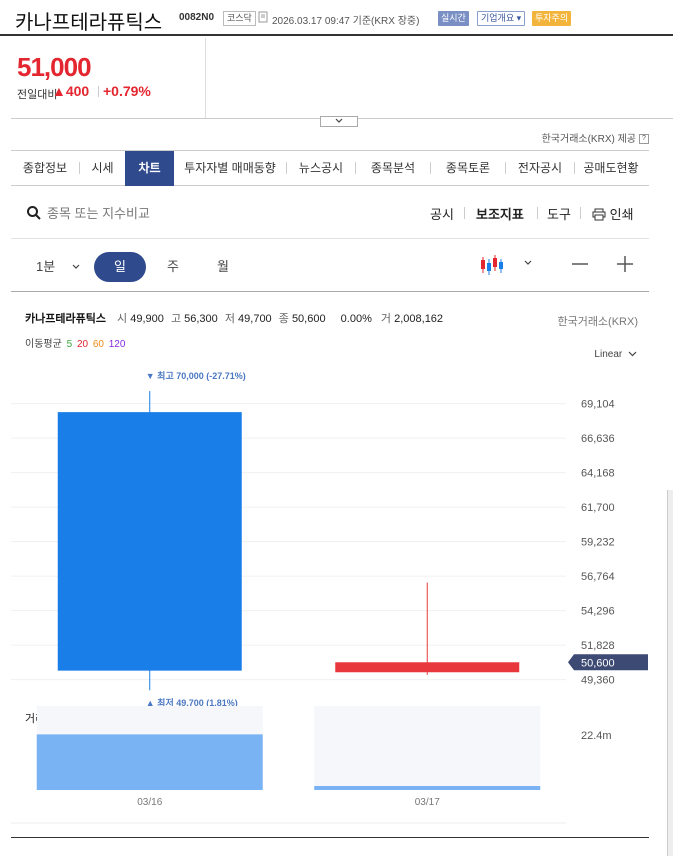  Describe the element at coordinates (34, 213) in the screenshot. I see `search-icon` at that location.